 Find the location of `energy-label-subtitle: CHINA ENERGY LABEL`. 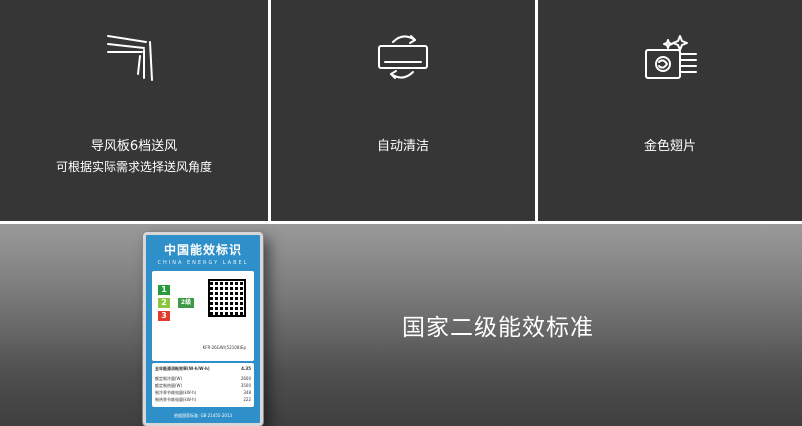

energy-label-subtitle: CHINA ENERGY LABEL is located at coordinates (203, 263).